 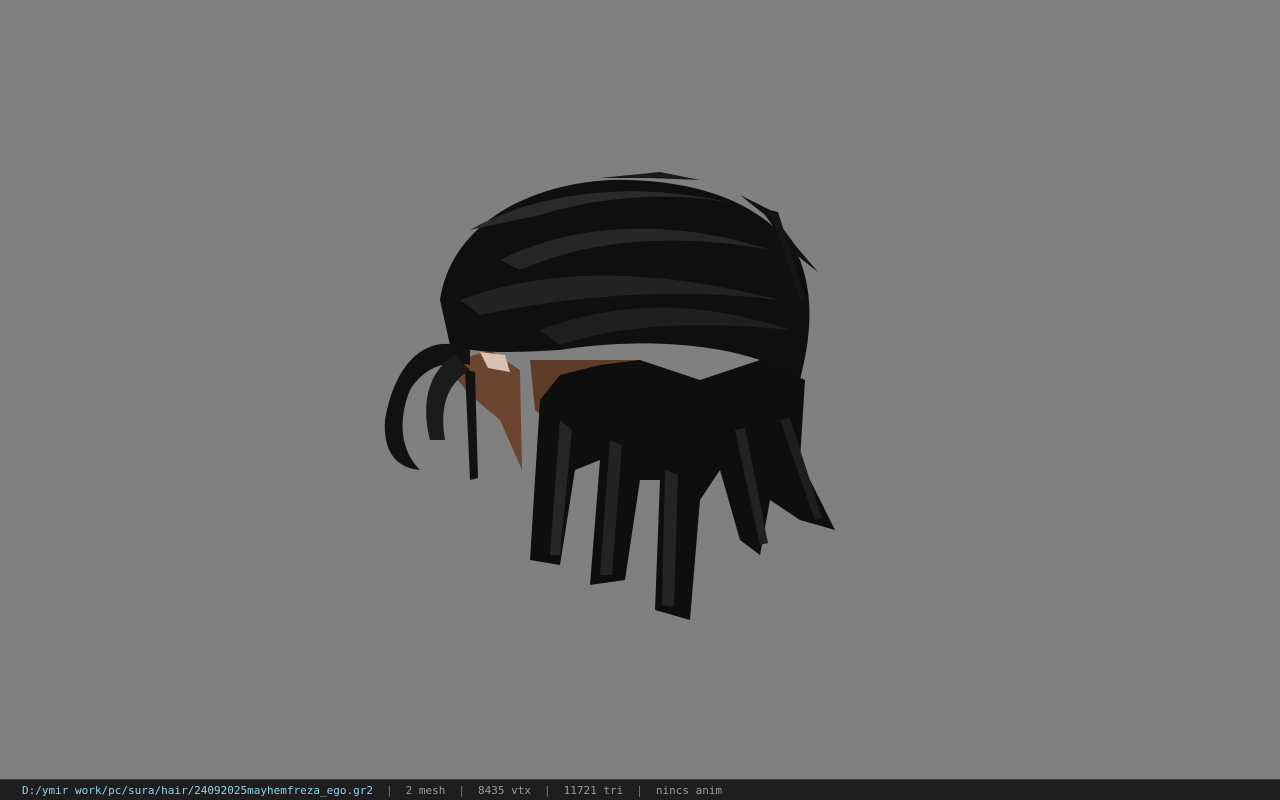 I want to click on triangle-count-label: 11721 tri, so click(x=593, y=790).